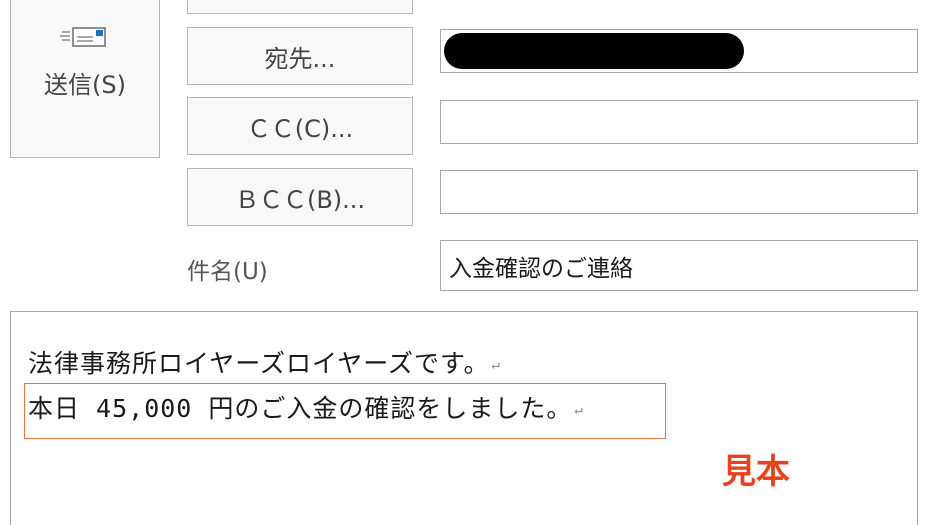 The image size is (934, 525). Describe the element at coordinates (83, 37) in the screenshot. I see `send-envelope-icon` at that location.